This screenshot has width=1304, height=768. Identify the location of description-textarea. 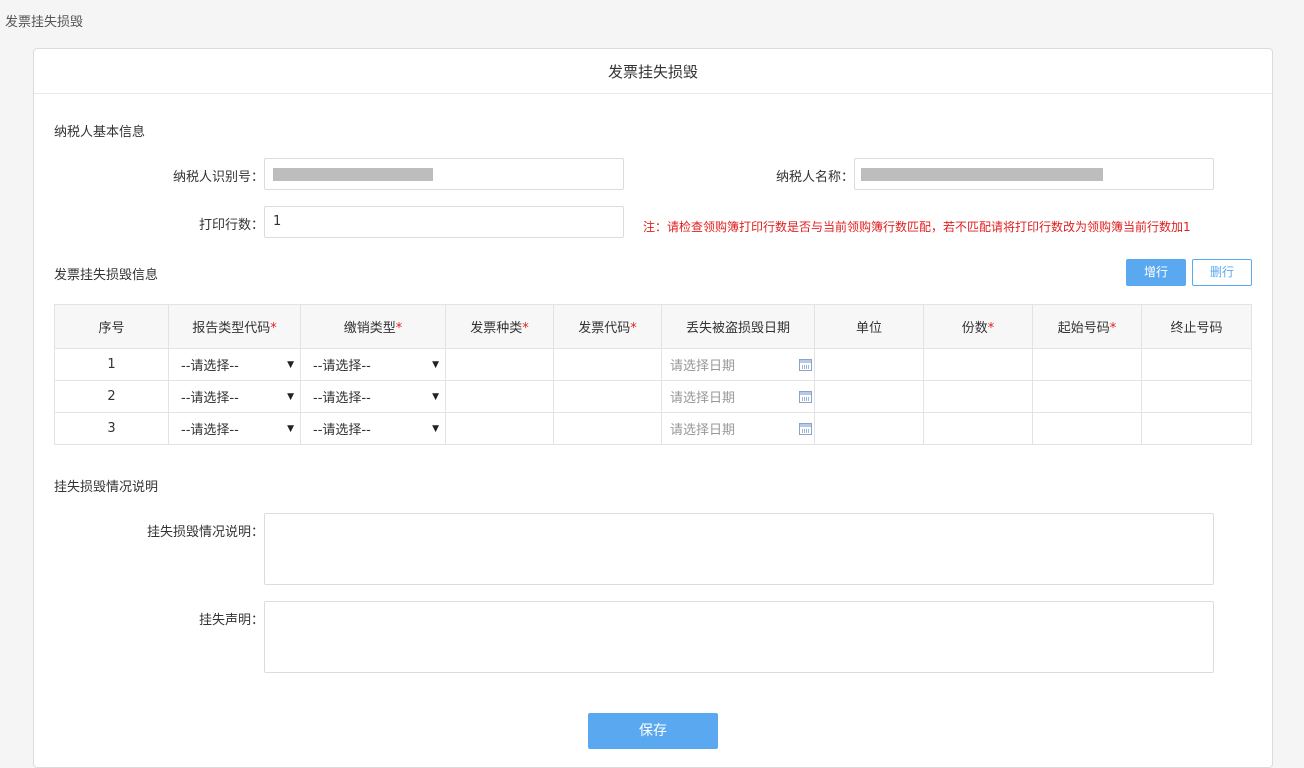
(739, 549).